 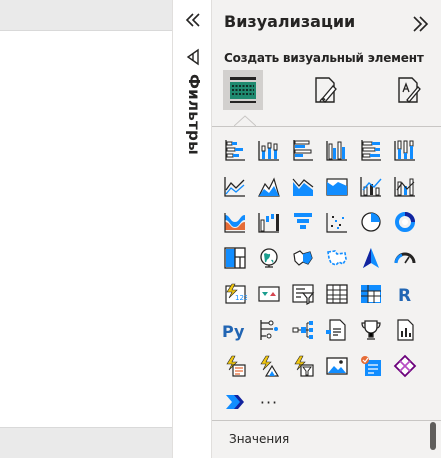 What do you see at coordinates (193, 57) in the screenshot?
I see `funnel-icon` at bounding box center [193, 57].